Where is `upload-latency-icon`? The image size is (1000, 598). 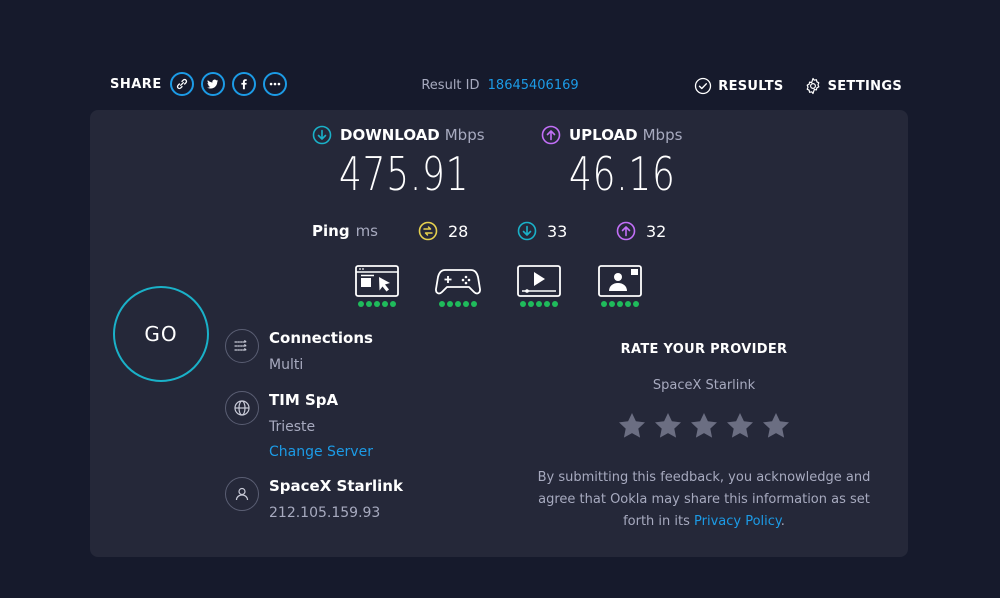
upload-latency-icon is located at coordinates (626, 231).